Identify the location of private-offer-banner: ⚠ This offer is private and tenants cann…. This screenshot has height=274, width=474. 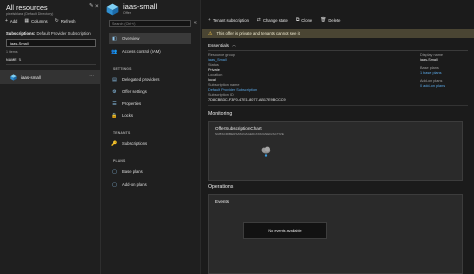
(338, 33).